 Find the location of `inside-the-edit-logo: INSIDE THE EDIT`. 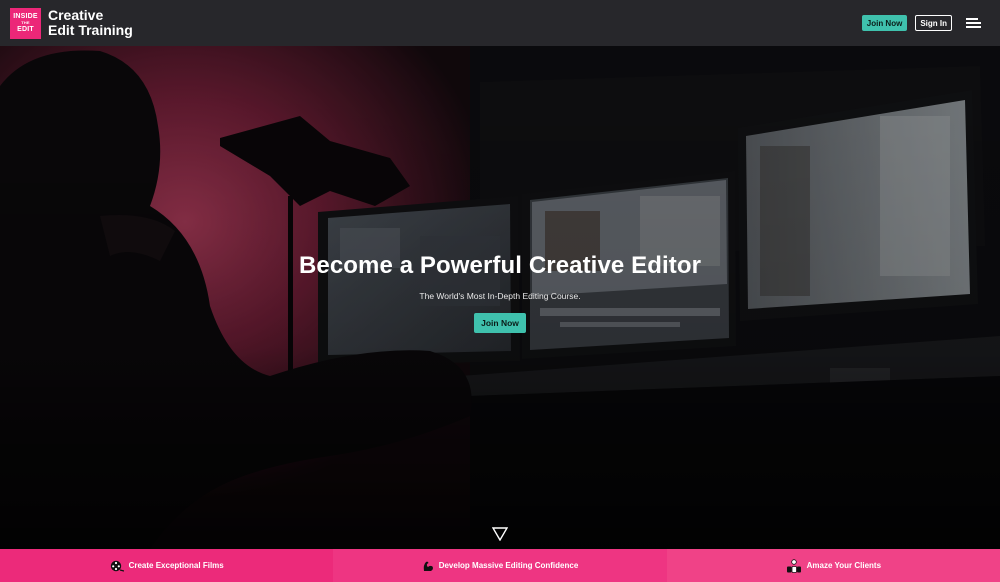

inside-the-edit-logo: INSIDE THE EDIT is located at coordinates (25, 23).